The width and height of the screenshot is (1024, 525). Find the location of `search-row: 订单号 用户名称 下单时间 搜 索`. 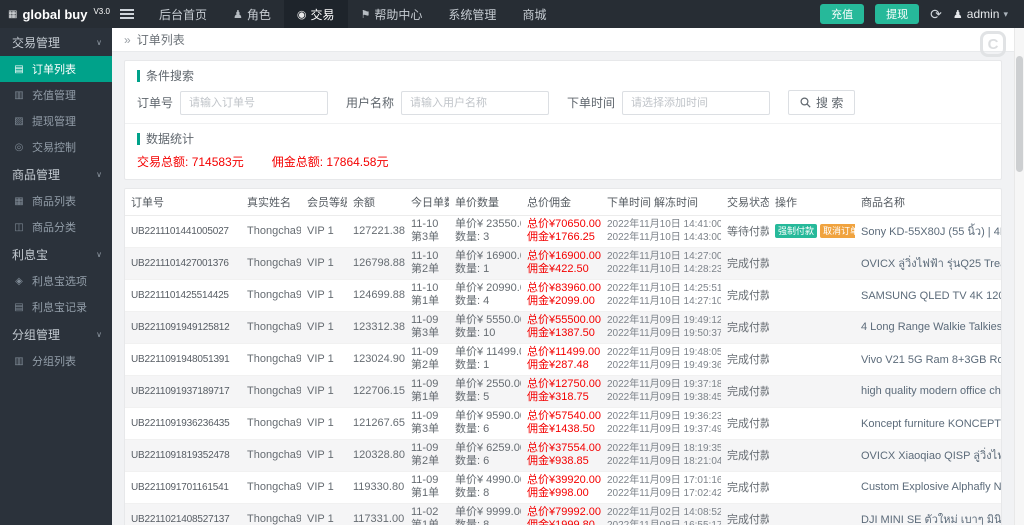

search-row: 订单号 用户名称 下单时间 搜 索 is located at coordinates (563, 105).